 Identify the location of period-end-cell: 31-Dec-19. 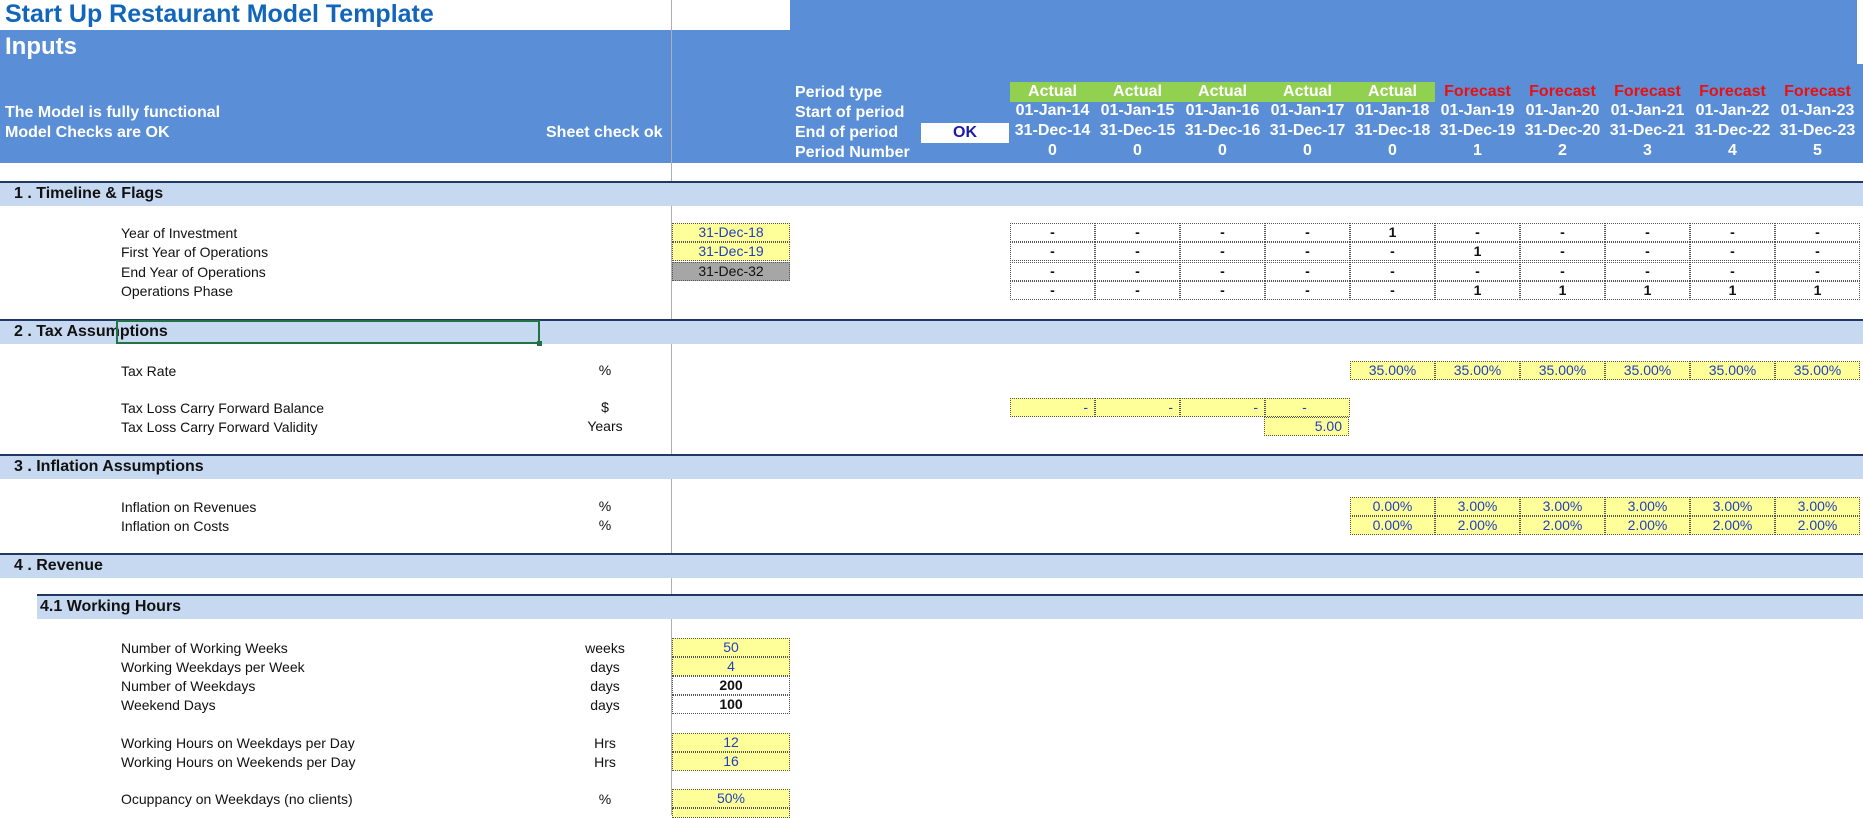
(1477, 130).